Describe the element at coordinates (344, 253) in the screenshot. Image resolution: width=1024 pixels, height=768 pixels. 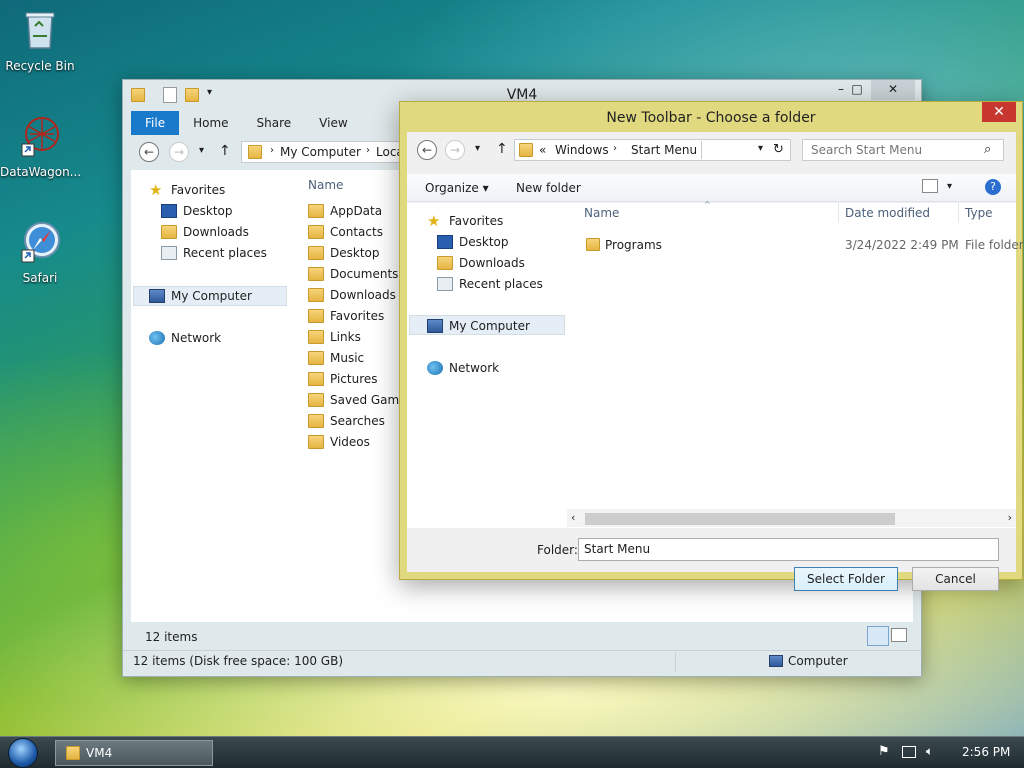
I see `list-item: Desktop` at that location.